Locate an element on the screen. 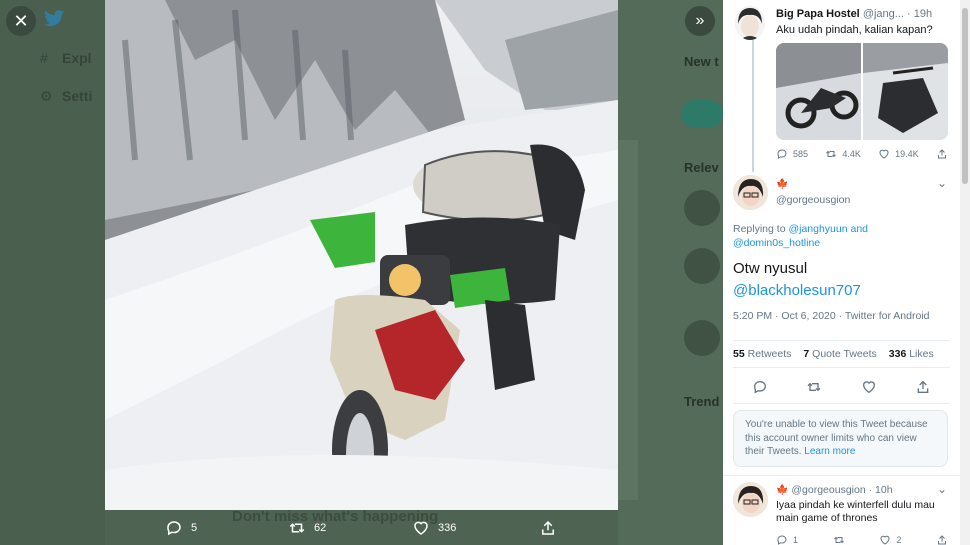 The image size is (970, 545). bg-trends-label: Trend is located at coordinates (702, 401).